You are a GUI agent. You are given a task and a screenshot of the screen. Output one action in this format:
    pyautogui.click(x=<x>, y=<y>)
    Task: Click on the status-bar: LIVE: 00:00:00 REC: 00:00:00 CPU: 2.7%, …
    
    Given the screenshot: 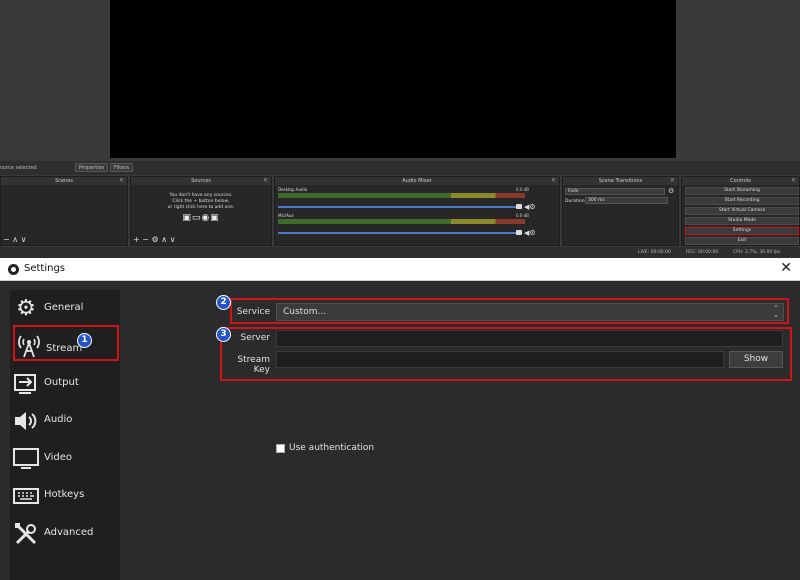 What is the action you would take?
    pyautogui.click(x=400, y=252)
    